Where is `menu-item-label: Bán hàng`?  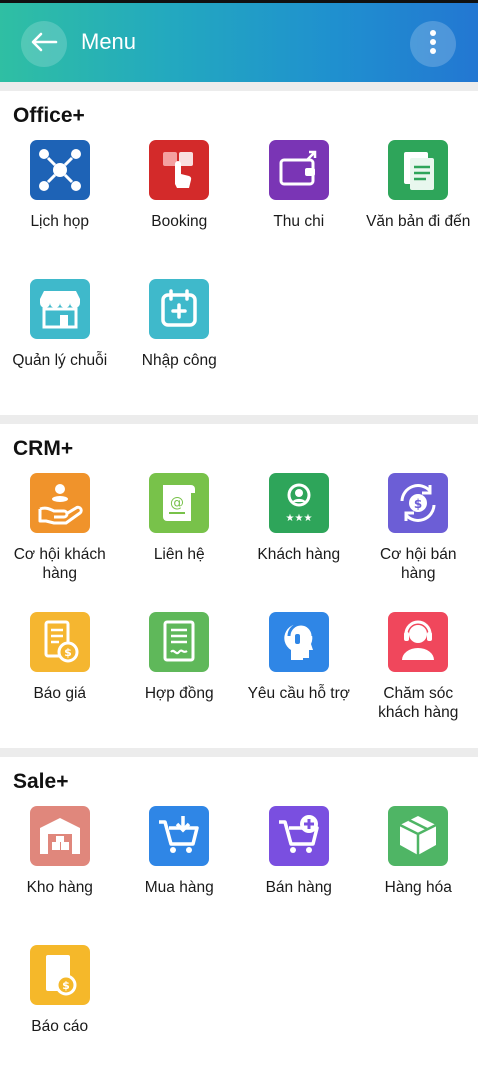
menu-item-label: Bán hàng is located at coordinates (299, 887).